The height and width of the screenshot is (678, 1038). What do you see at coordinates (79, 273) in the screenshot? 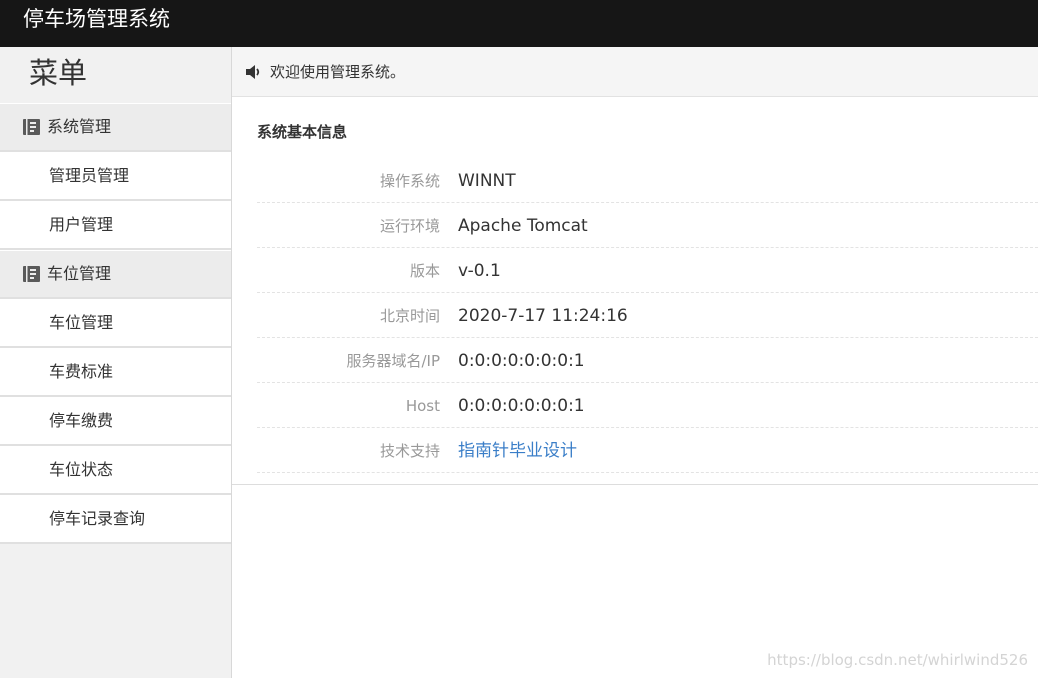
I see `sidebar-group-label: 车位管理` at bounding box center [79, 273].